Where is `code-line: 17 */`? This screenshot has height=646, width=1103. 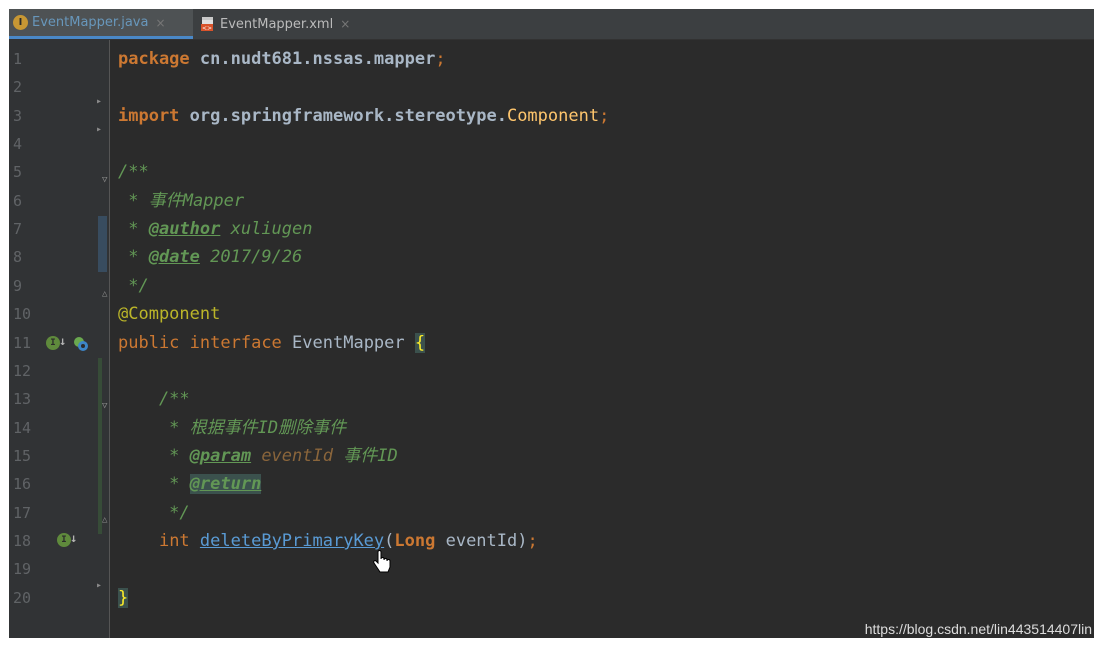
code-line: 17 */ is located at coordinates (551, 513).